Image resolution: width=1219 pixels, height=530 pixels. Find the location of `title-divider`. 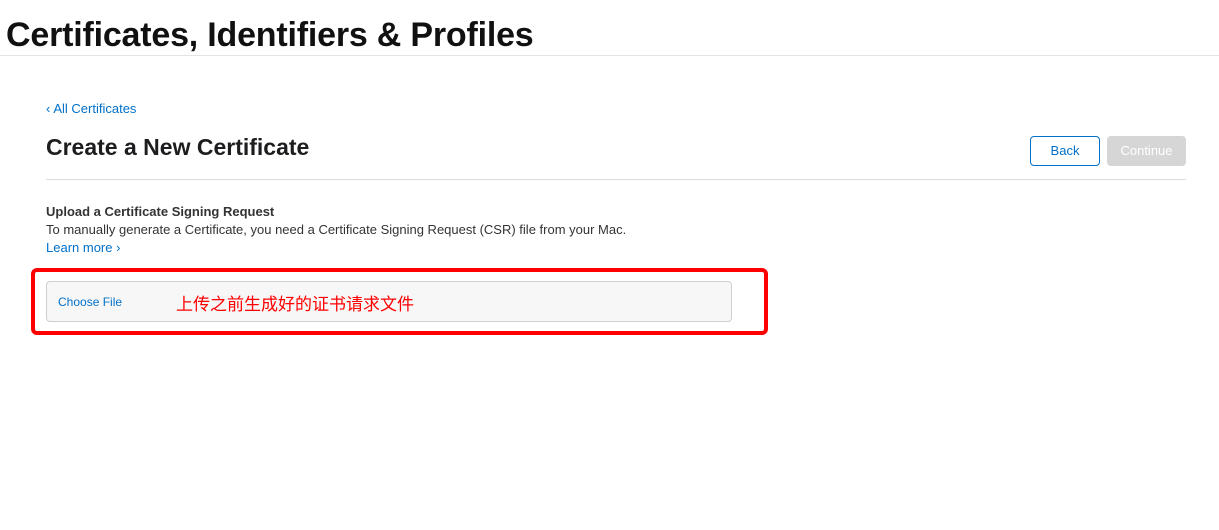

title-divider is located at coordinates (609, 55).